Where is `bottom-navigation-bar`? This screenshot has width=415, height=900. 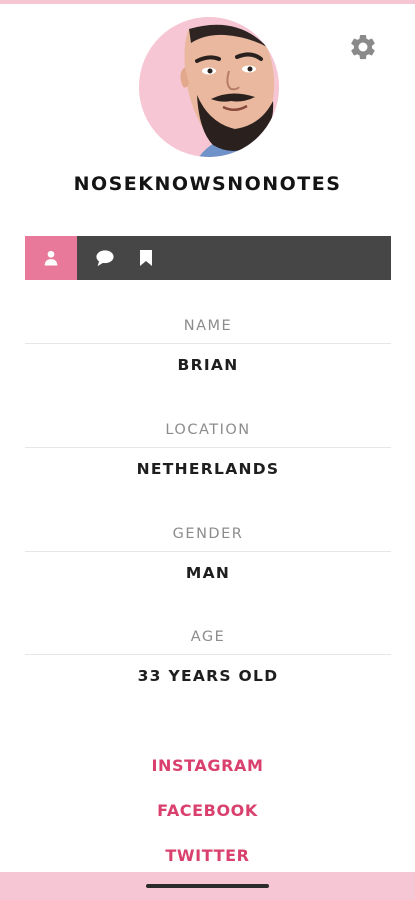
bottom-navigation-bar is located at coordinates (207, 886).